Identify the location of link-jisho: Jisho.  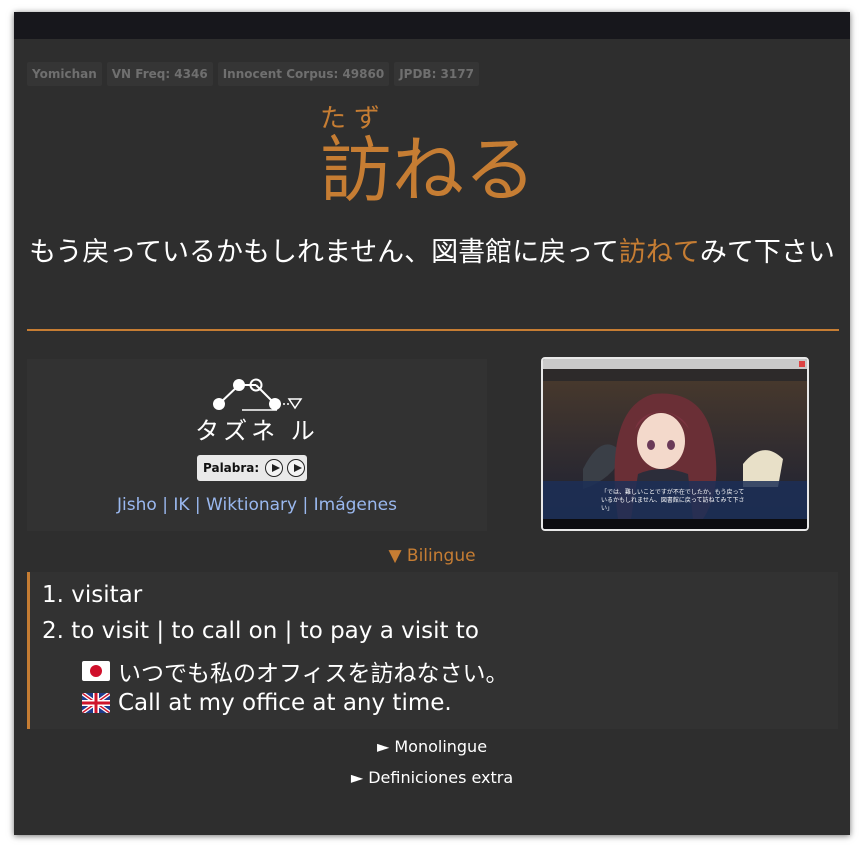
(137, 505).